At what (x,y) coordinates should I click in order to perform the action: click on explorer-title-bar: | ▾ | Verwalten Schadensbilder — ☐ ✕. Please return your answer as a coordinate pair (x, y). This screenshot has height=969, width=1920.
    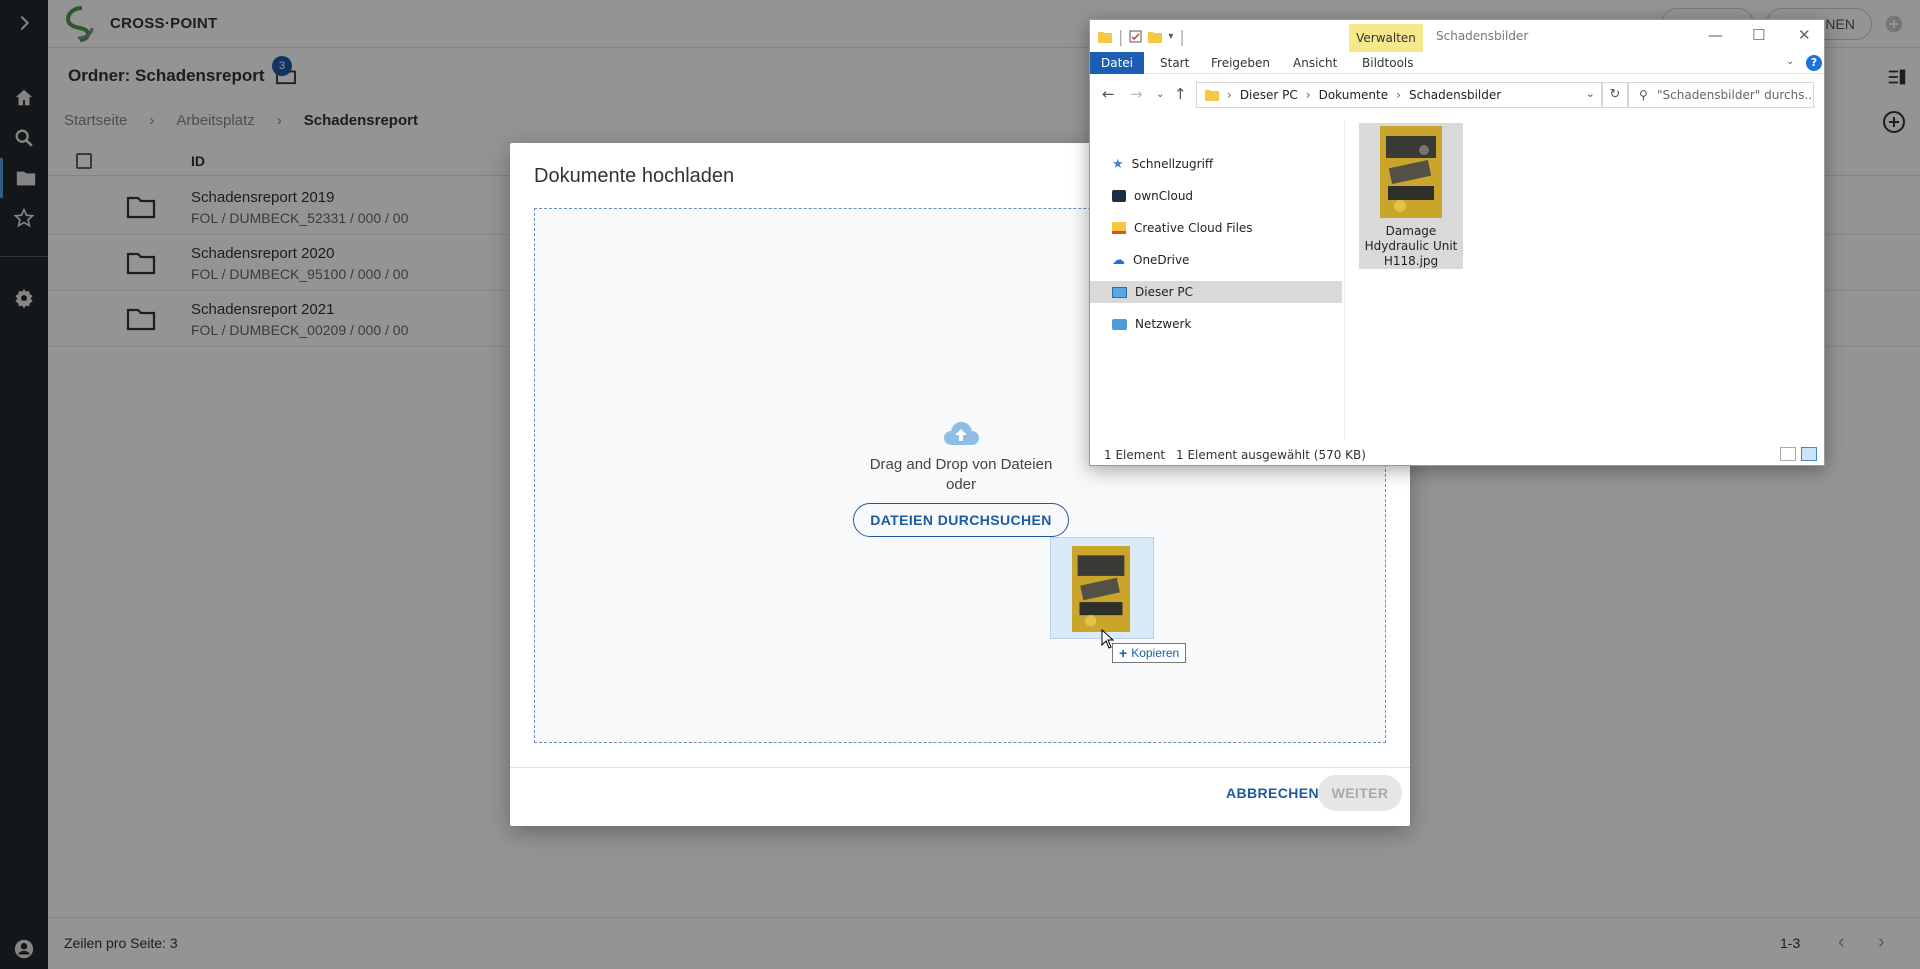
    Looking at the image, I should click on (1457, 36).